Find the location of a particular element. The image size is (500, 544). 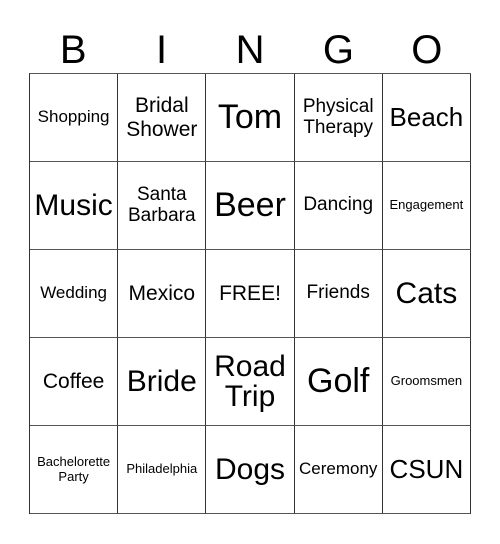

bingo-cell: Bride is located at coordinates (162, 382).